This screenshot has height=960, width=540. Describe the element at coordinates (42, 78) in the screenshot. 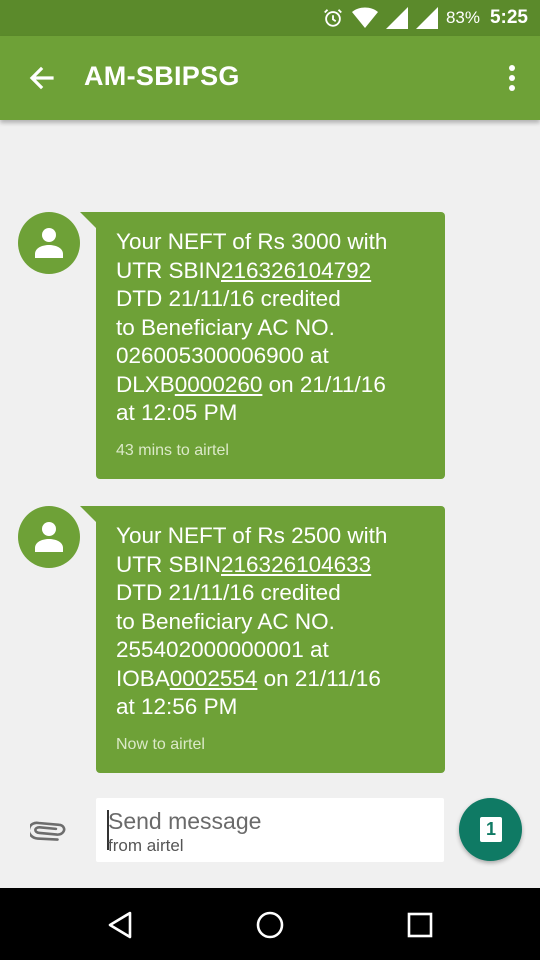

I see `back-arrow-icon` at that location.